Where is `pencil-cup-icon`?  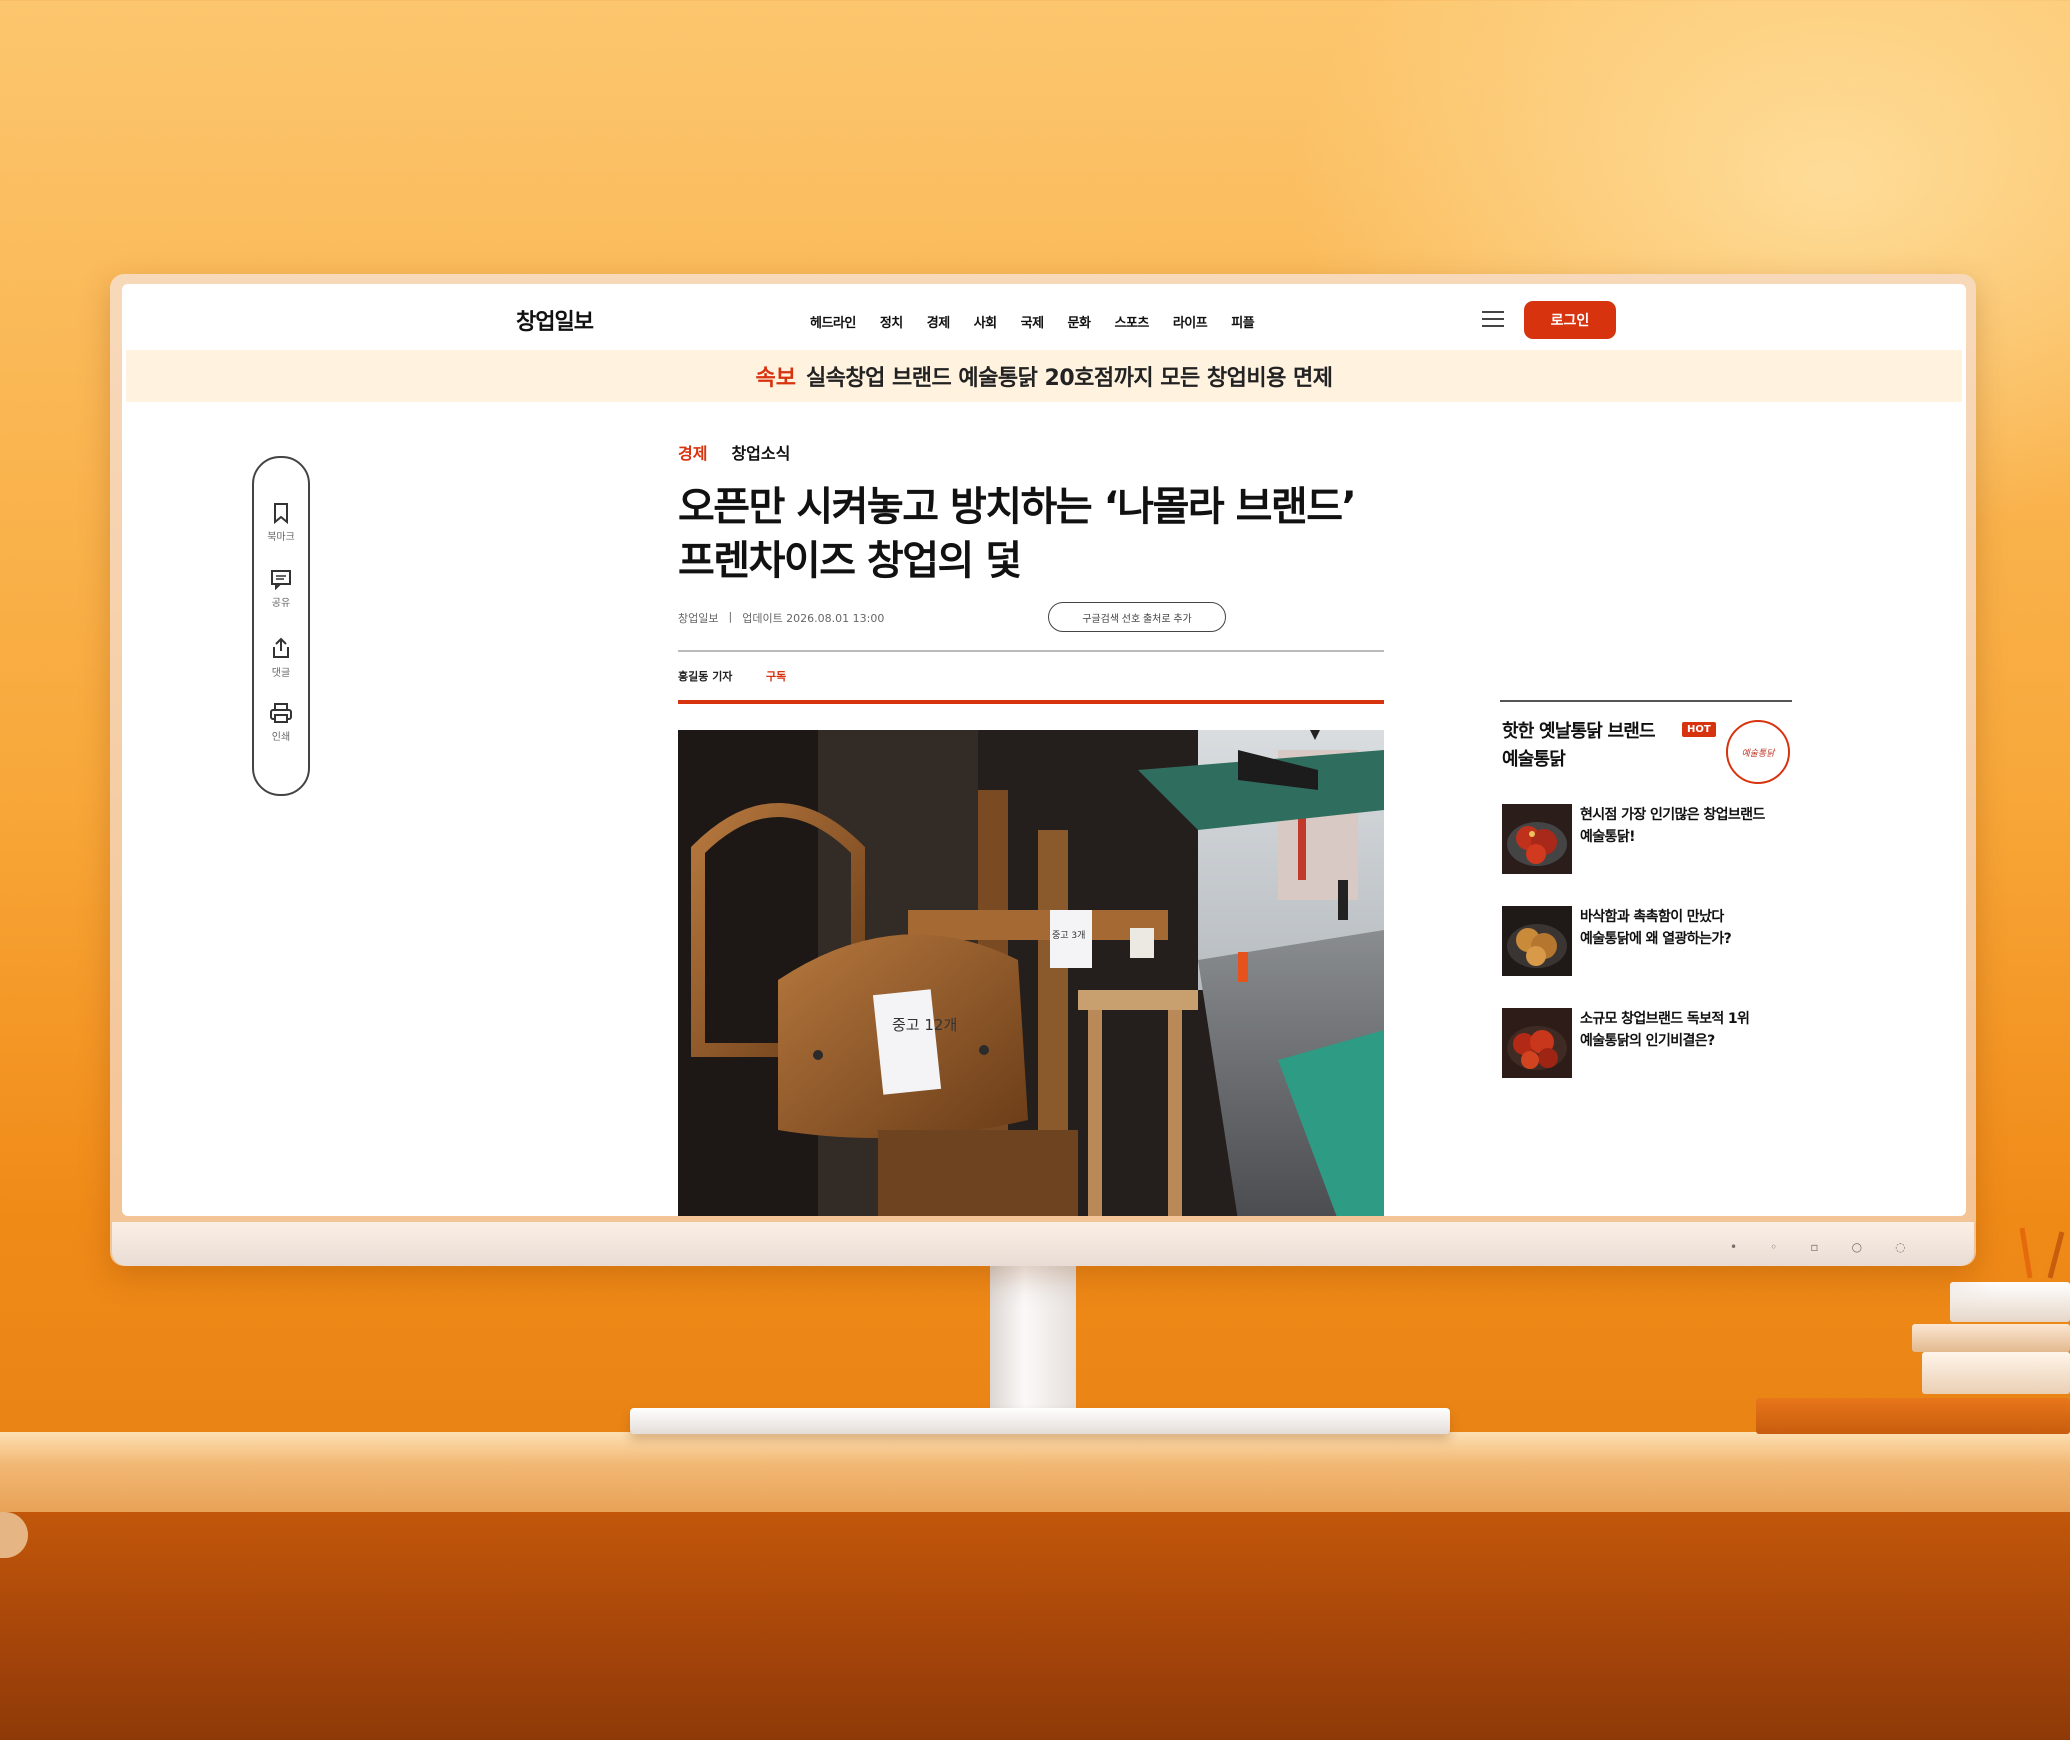
pencil-cup-icon is located at coordinates (2042, 1251).